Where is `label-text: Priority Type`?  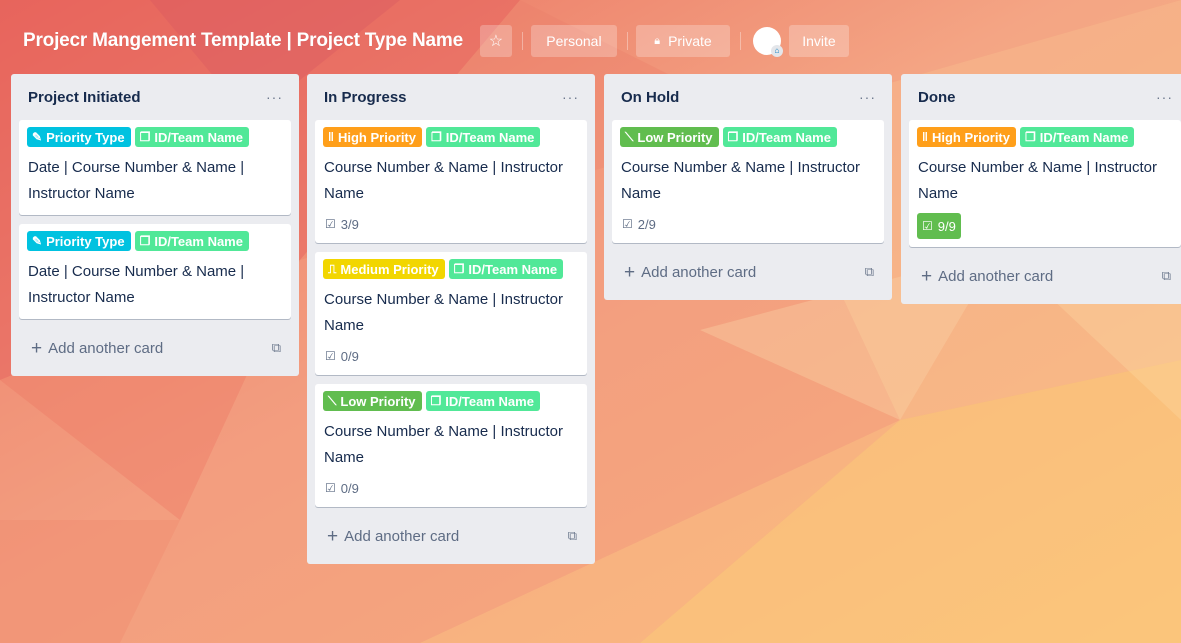
label-text: Priority Type is located at coordinates (85, 137).